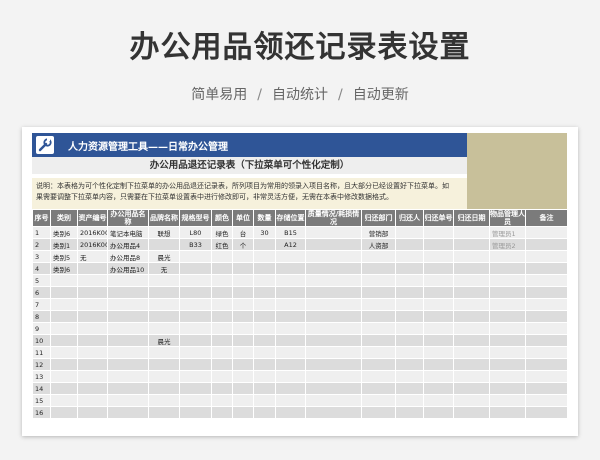 This screenshot has height=460, width=600. What do you see at coordinates (128, 232) in the screenshot?
I see `table-cell: 笔记本电脑` at bounding box center [128, 232].